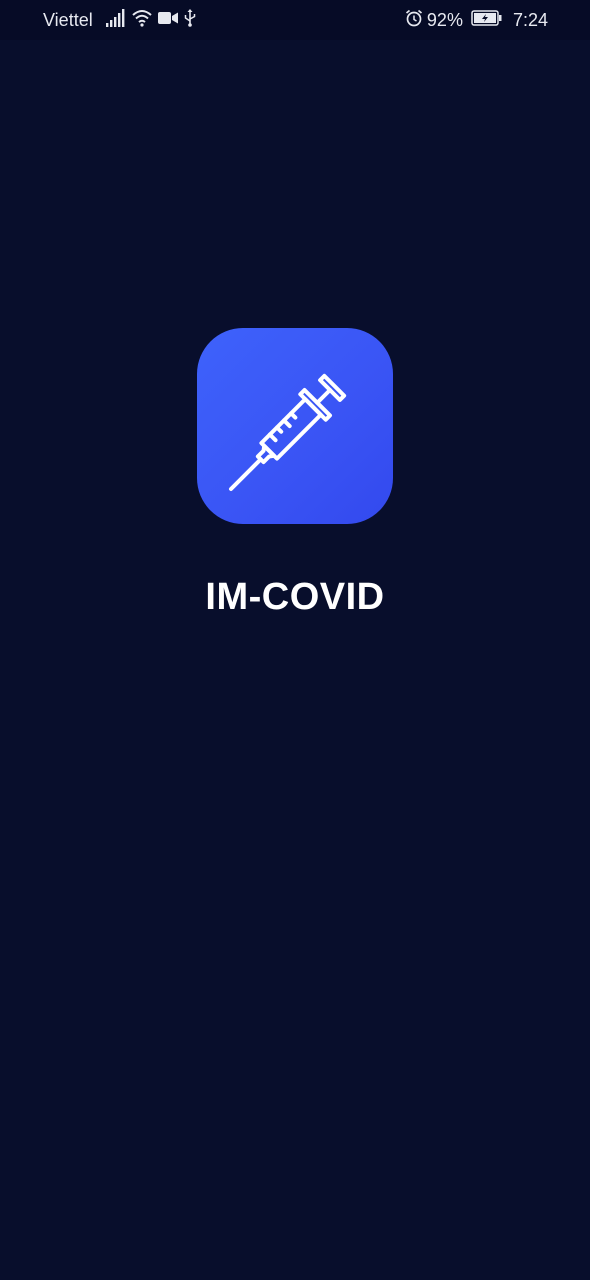  What do you see at coordinates (487, 20) in the screenshot?
I see `battery-charging-icon` at bounding box center [487, 20].